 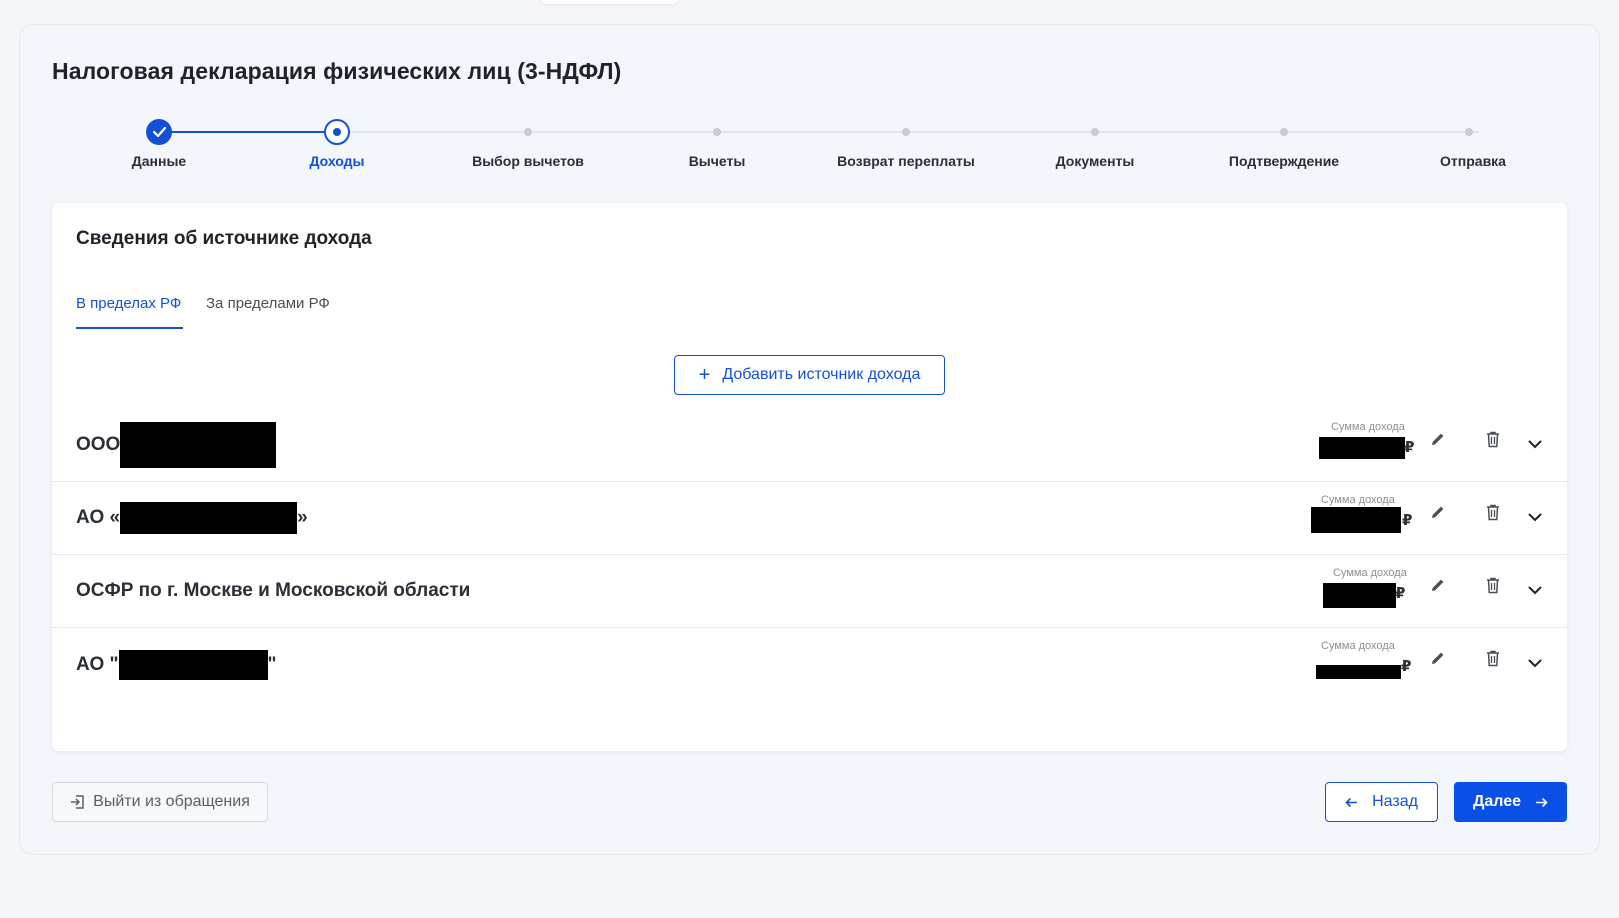 What do you see at coordinates (302, 517) in the screenshot?
I see `income-source-suffix: »` at bounding box center [302, 517].